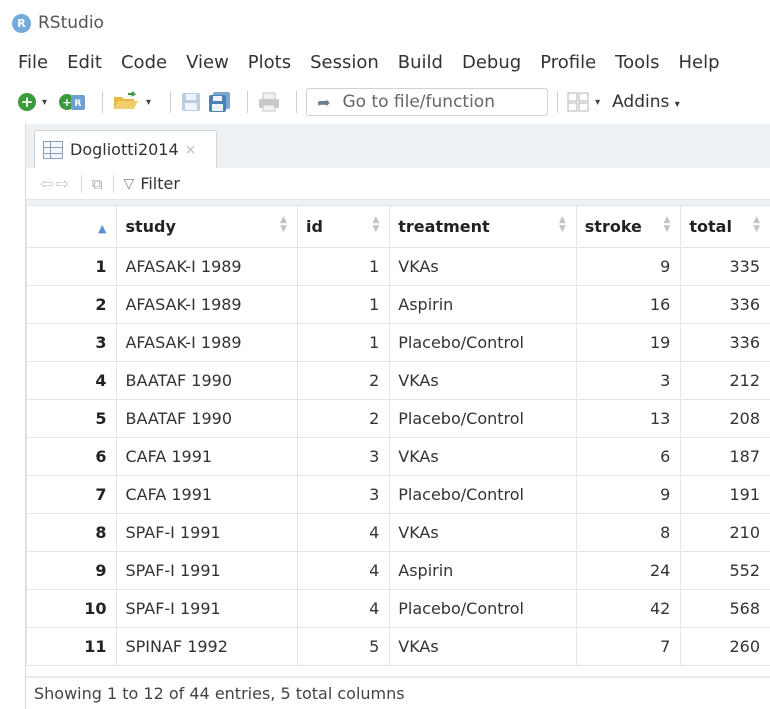 Image resolution: width=770 pixels, height=709 pixels. What do you see at coordinates (725, 456) in the screenshot?
I see `cell-total: 187` at bounding box center [725, 456].